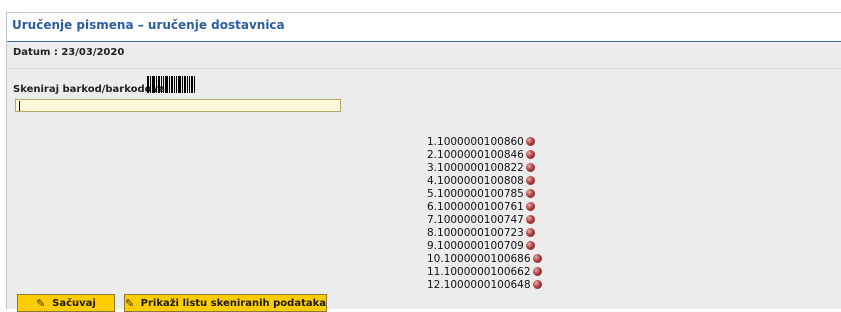  Describe the element at coordinates (475, 220) in the screenshot. I see `barcode-number: 7.1000000100747` at that location.